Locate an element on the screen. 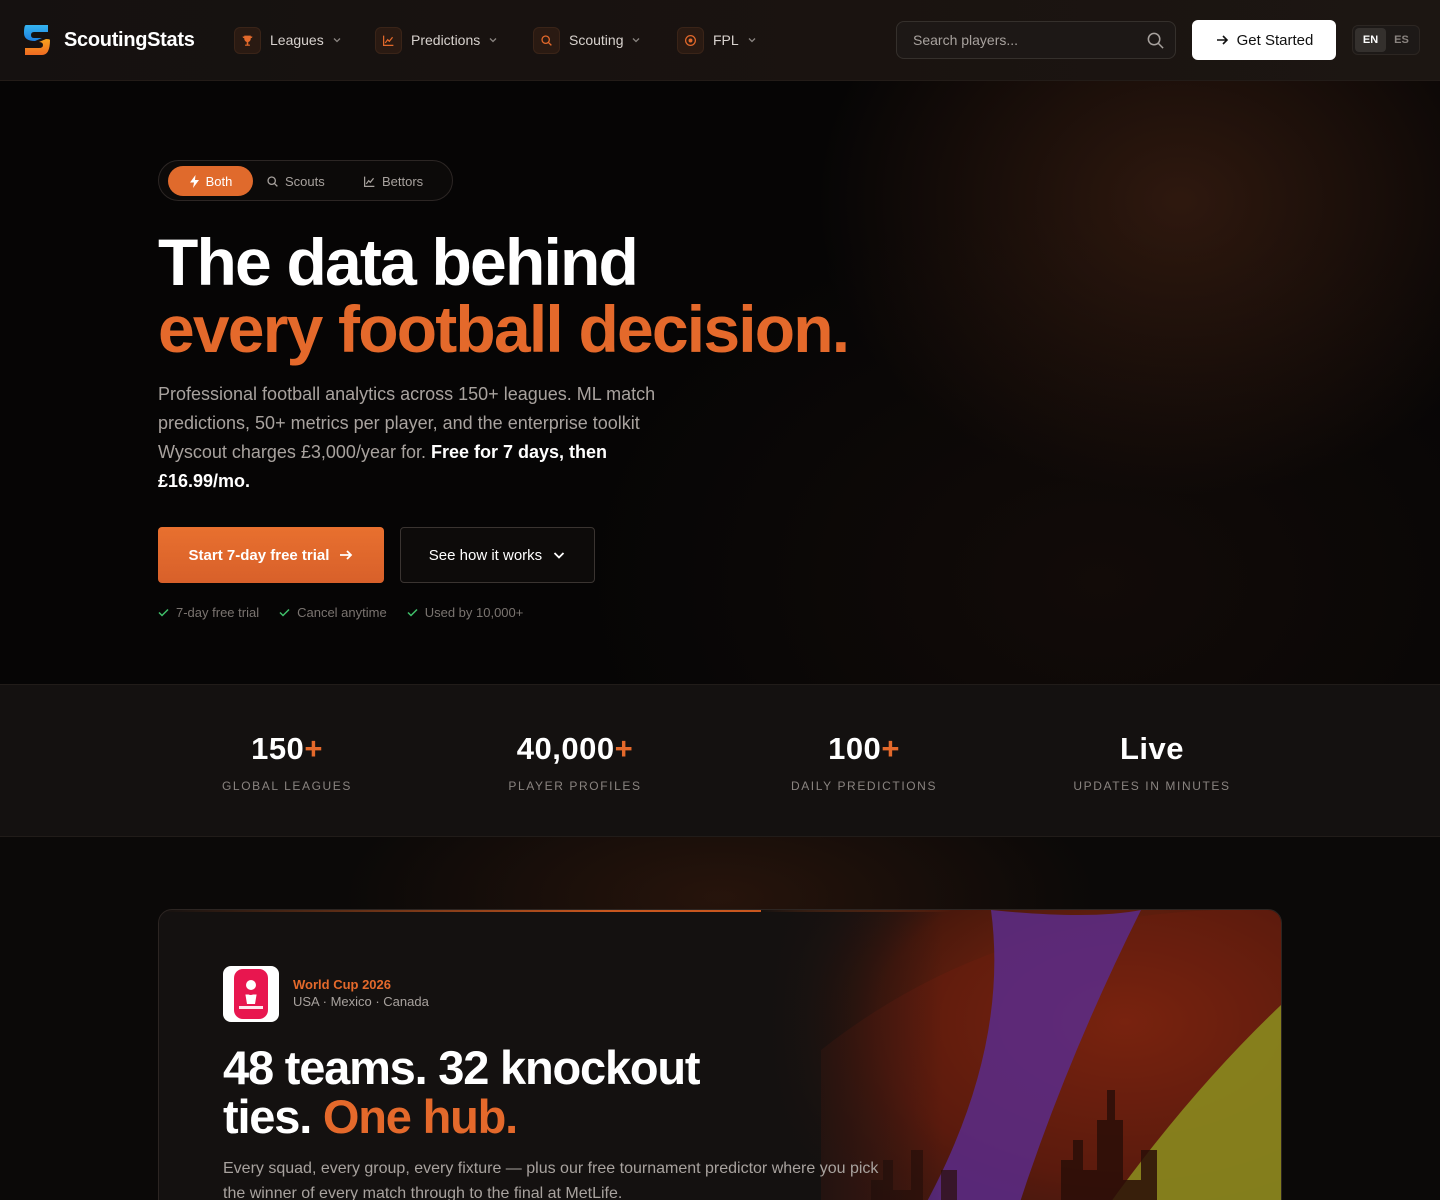 This screenshot has height=1200, width=1440. worldcup-headline-accent: One hub. is located at coordinates (420, 1116).